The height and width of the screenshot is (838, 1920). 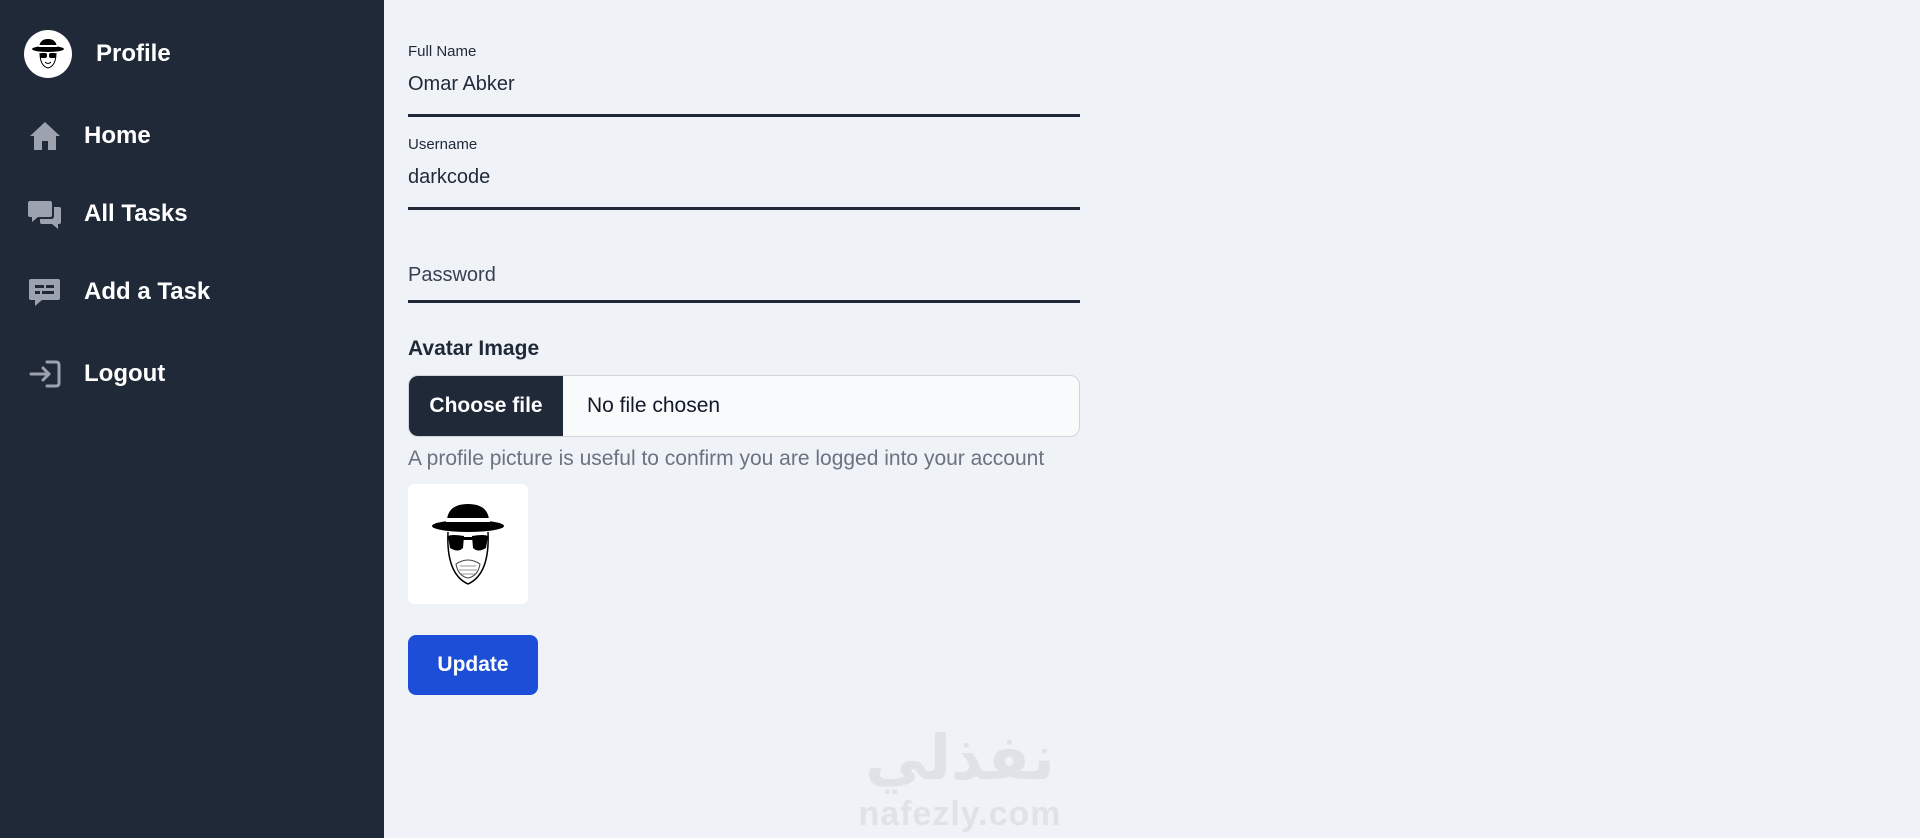 I want to click on sidebar-item-logout: Logout, so click(x=96, y=374).